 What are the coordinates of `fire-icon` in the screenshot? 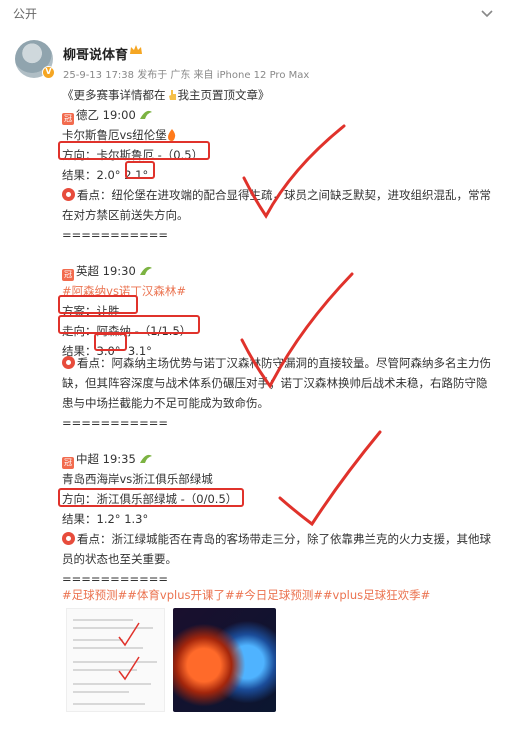 It's located at (171, 135).